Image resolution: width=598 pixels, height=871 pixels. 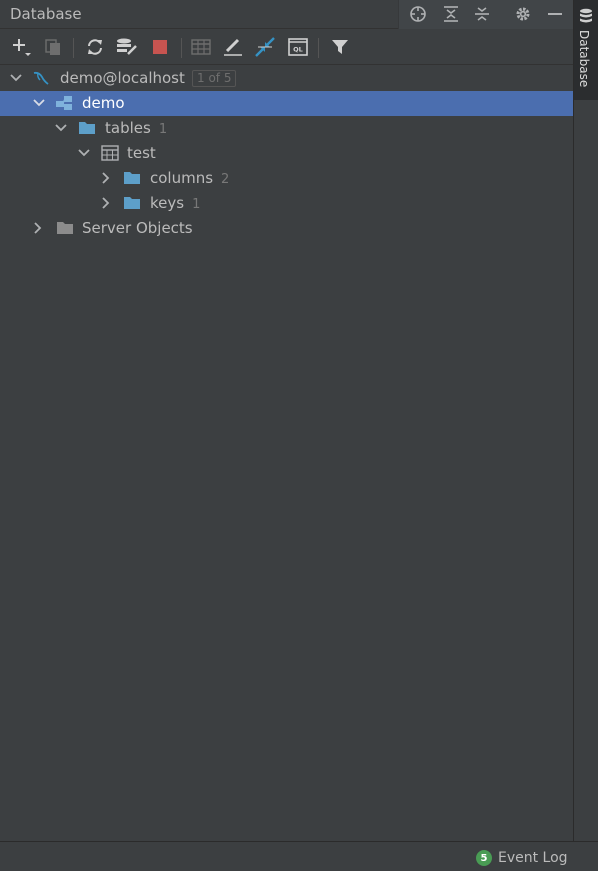 What do you see at coordinates (160, 47) in the screenshot?
I see `stop-icon` at bounding box center [160, 47].